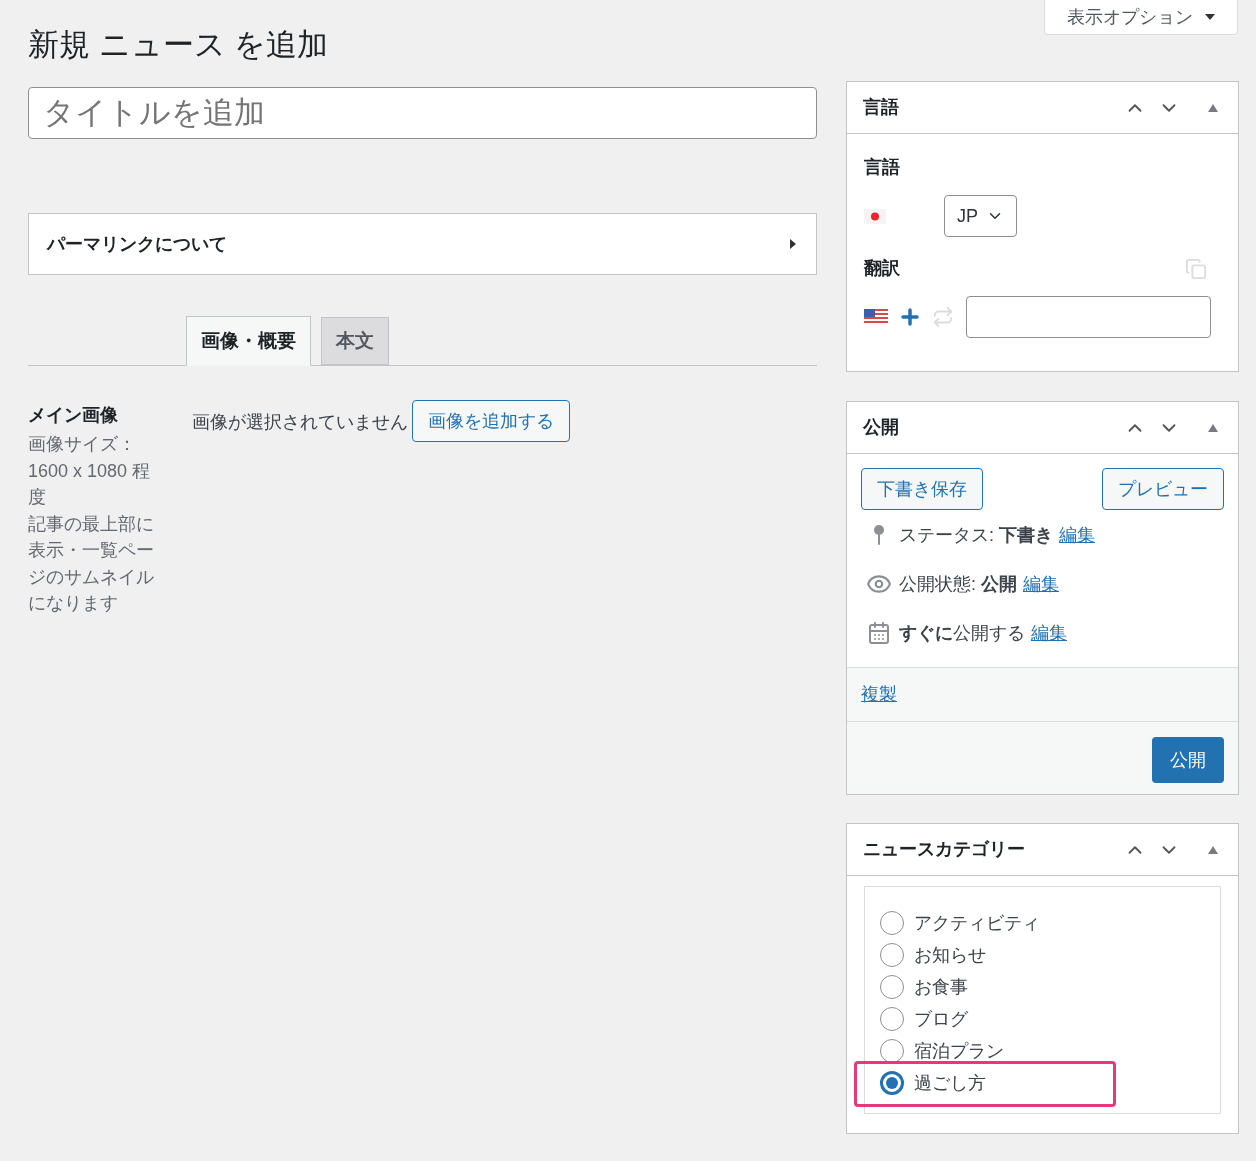 The image size is (1256, 1161). What do you see at coordinates (91, 524) in the screenshot?
I see `image-size-note: 画像サイズ： 1600 x 1080 程 度 記事の最上部に 表示・一覧ペー ジのサムネイル になります` at bounding box center [91, 524].